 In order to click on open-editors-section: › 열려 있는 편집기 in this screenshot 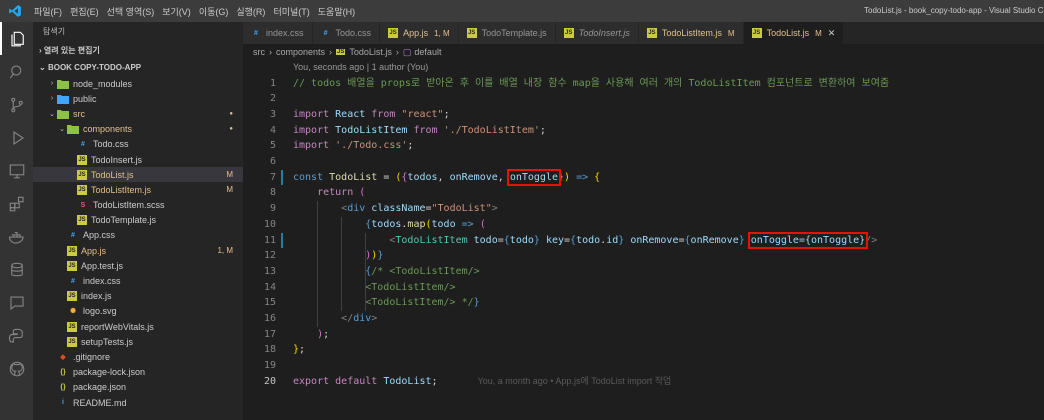, I will do `click(138, 50)`.